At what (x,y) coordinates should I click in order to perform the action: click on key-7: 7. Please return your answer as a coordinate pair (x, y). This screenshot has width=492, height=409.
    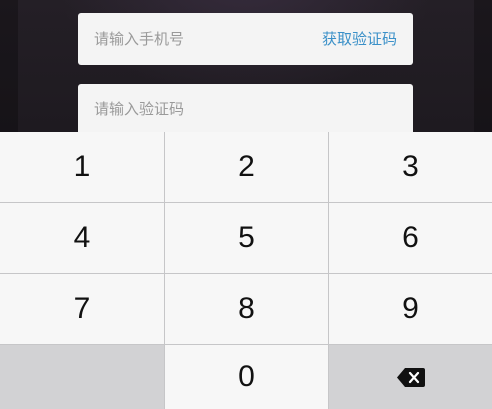
    Looking at the image, I should click on (82, 309).